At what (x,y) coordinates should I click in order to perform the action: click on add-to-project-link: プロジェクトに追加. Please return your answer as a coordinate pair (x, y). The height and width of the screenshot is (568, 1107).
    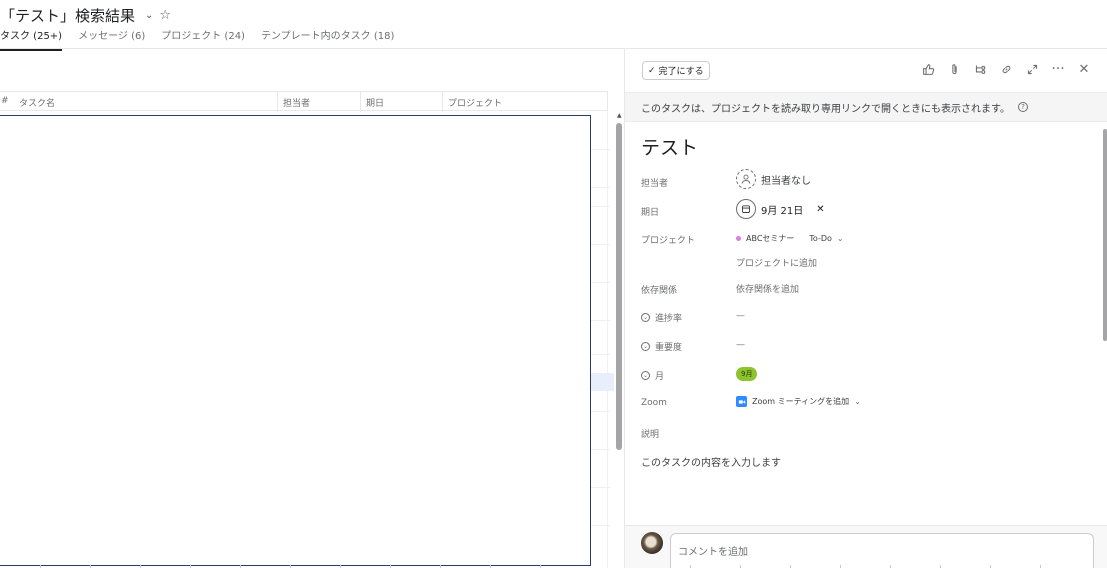
    Looking at the image, I should click on (776, 262).